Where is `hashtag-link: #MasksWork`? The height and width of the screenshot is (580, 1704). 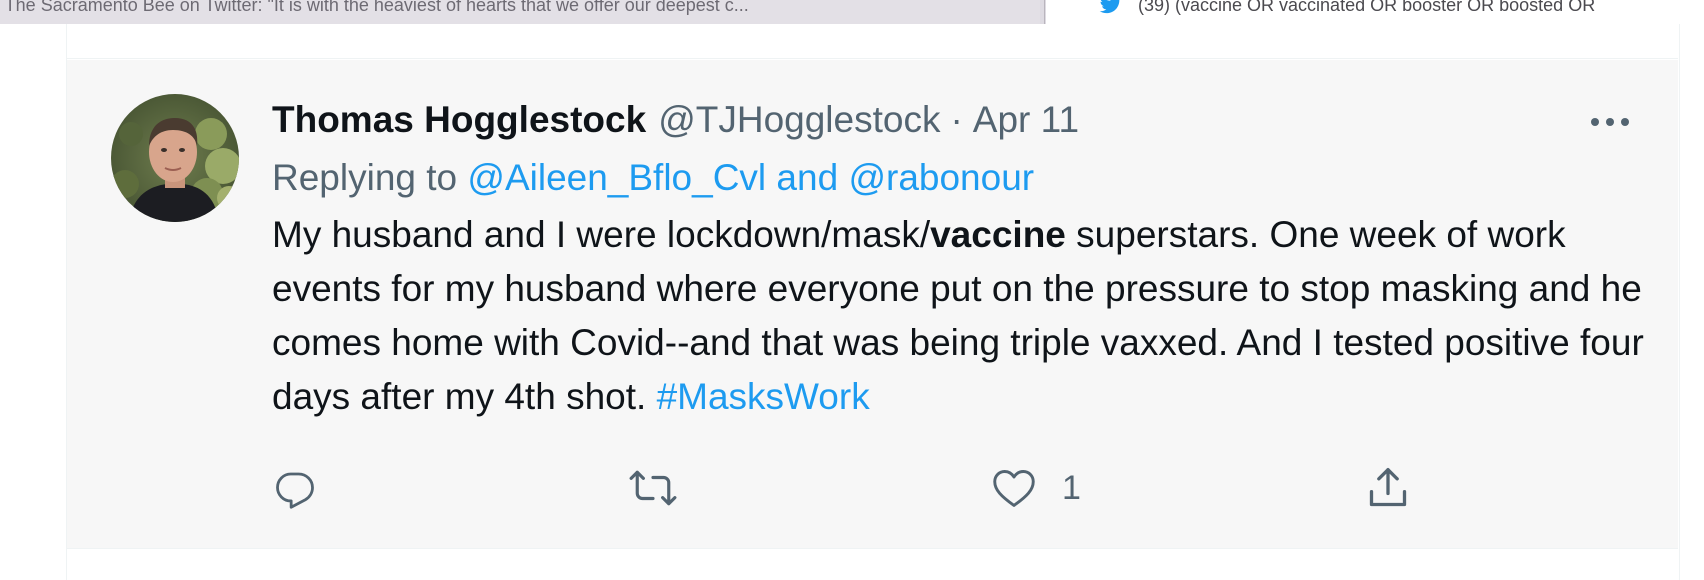
hashtag-link: #MasksWork is located at coordinates (763, 396).